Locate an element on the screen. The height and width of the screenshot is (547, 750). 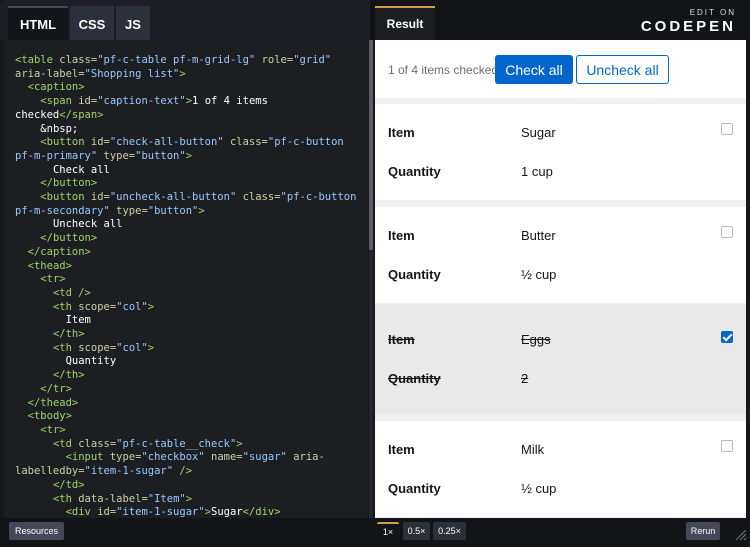
code-token: "pf-c-table__check" is located at coordinates (176, 443).